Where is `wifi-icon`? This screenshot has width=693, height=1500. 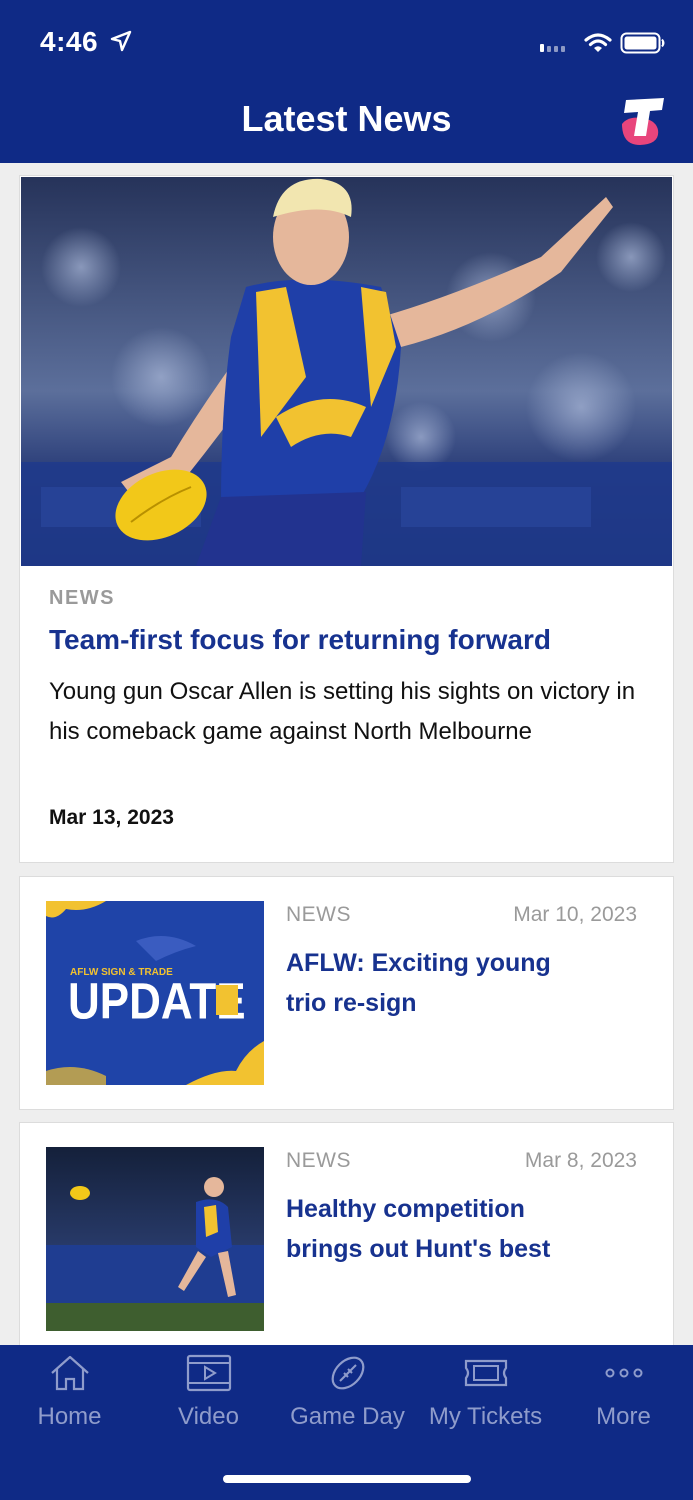 wifi-icon is located at coordinates (598, 42).